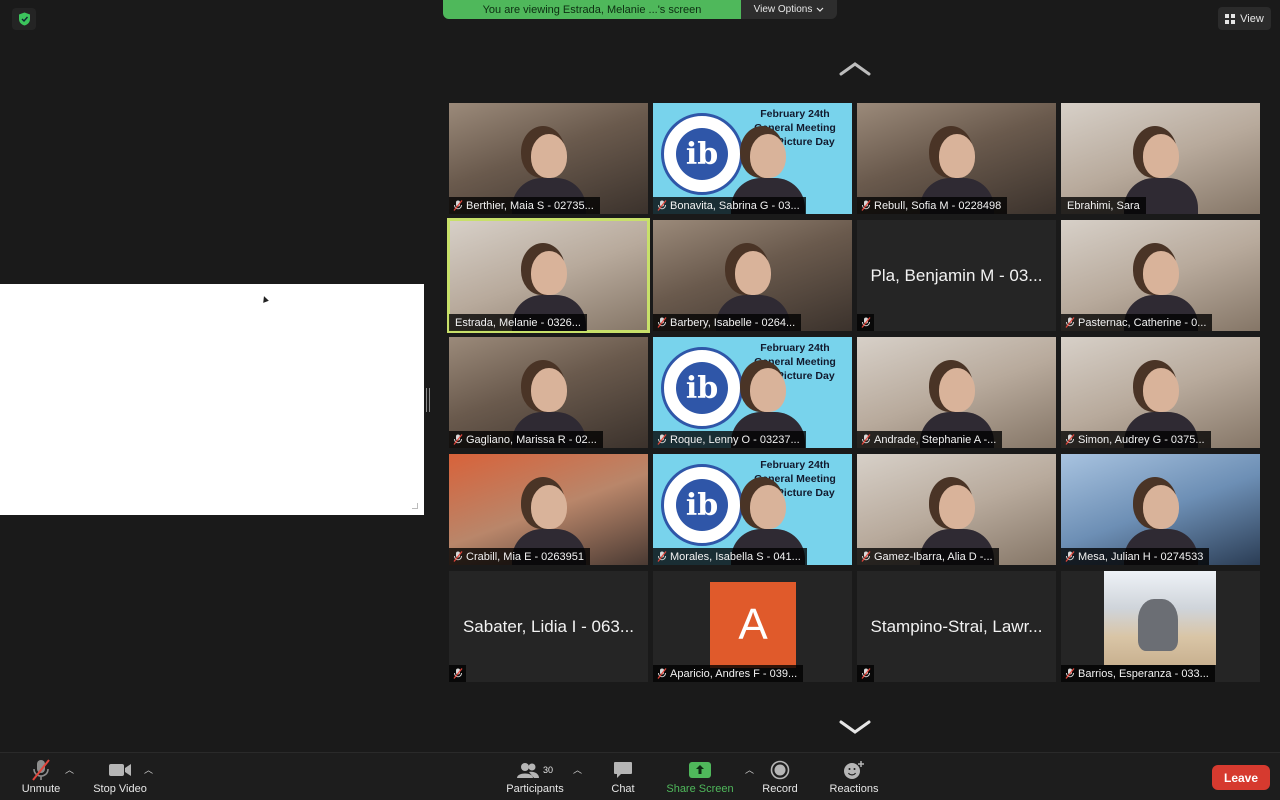 The image size is (1280, 800). Describe the element at coordinates (415, 506) in the screenshot. I see `resize-handle-icon` at that location.